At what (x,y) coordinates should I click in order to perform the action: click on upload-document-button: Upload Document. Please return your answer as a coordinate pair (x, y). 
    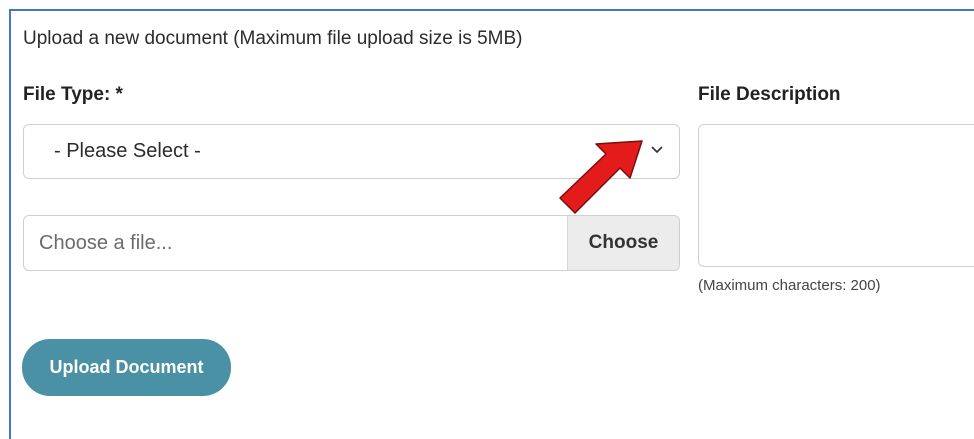
    Looking at the image, I should click on (126, 367).